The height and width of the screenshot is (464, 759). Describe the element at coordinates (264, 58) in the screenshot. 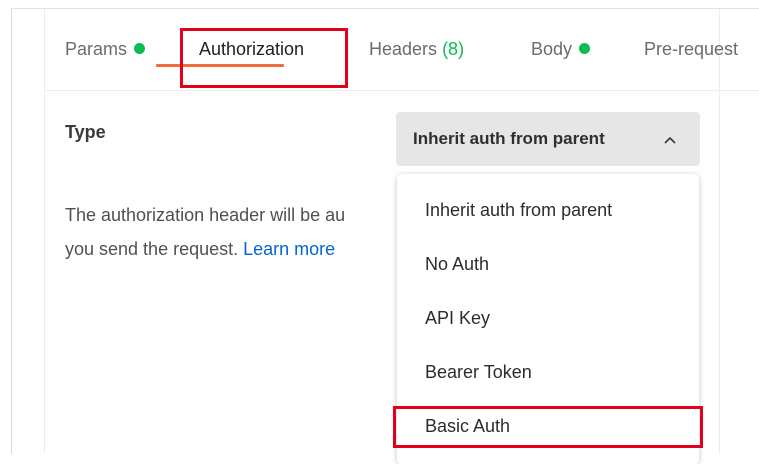

I see `authorization-tab-highlight-box` at that location.